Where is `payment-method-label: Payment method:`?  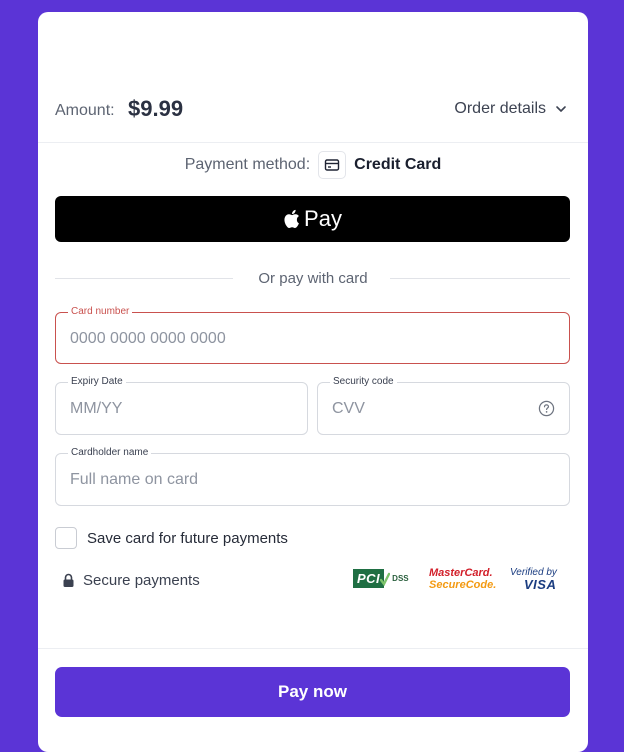
payment-method-label: Payment method: is located at coordinates (247, 164).